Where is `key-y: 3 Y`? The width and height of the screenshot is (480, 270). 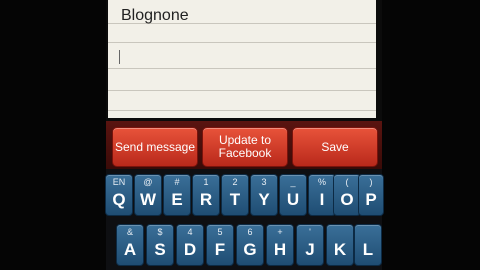
key-y: 3 Y is located at coordinates (264, 195).